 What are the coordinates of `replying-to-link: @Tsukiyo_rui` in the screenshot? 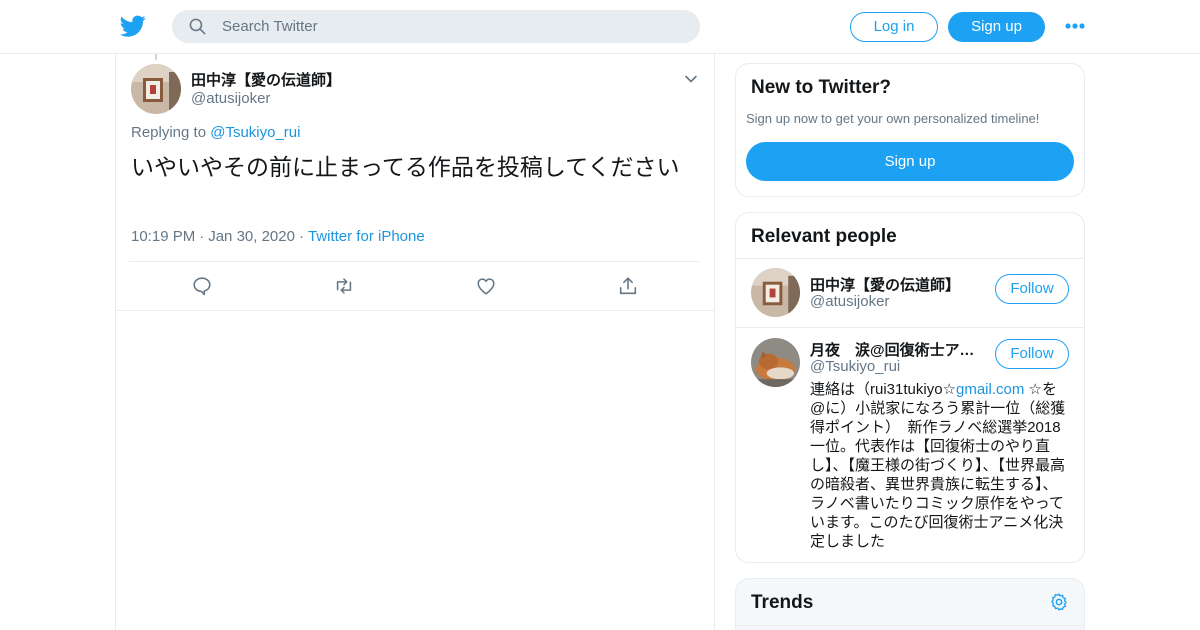 It's located at (255, 132).